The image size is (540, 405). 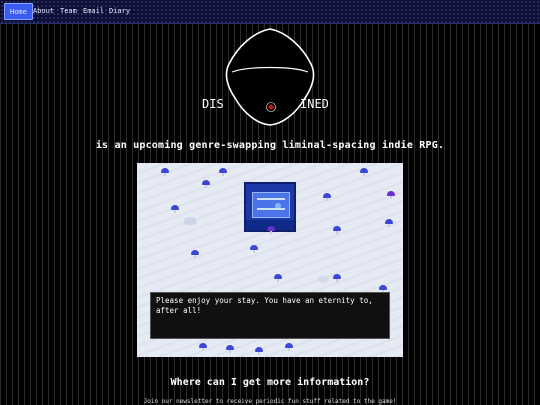 What do you see at coordinates (314, 104) in the screenshot?
I see `logo-text-right: INED` at bounding box center [314, 104].